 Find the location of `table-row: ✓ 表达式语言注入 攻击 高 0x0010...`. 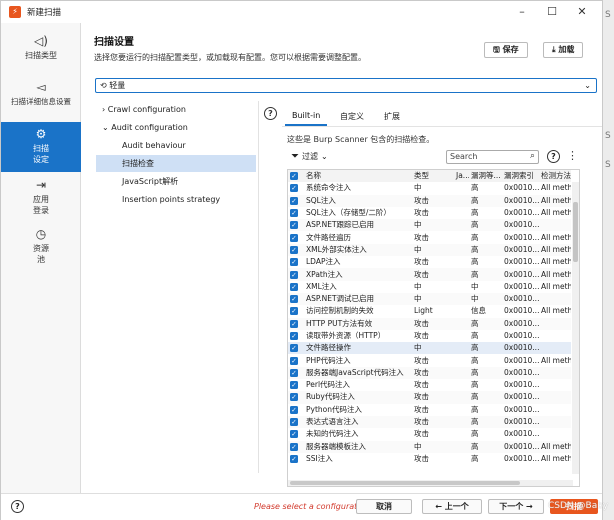

table-row: ✓ 表达式语言注入 攻击 高 0x0010... is located at coordinates (429, 422).